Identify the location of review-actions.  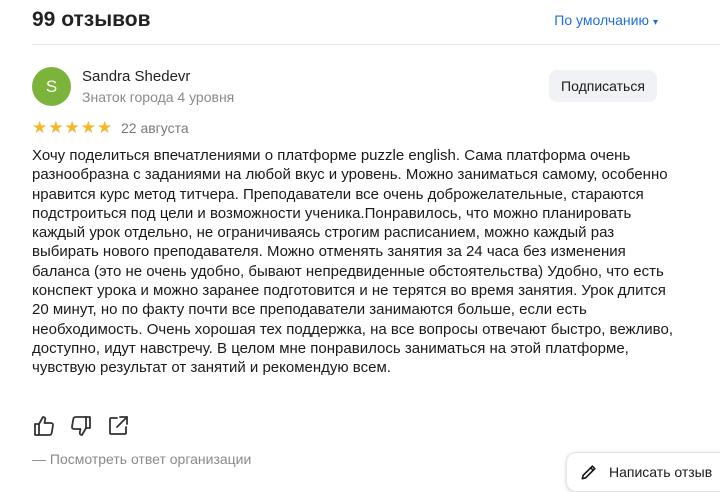
(81, 426).